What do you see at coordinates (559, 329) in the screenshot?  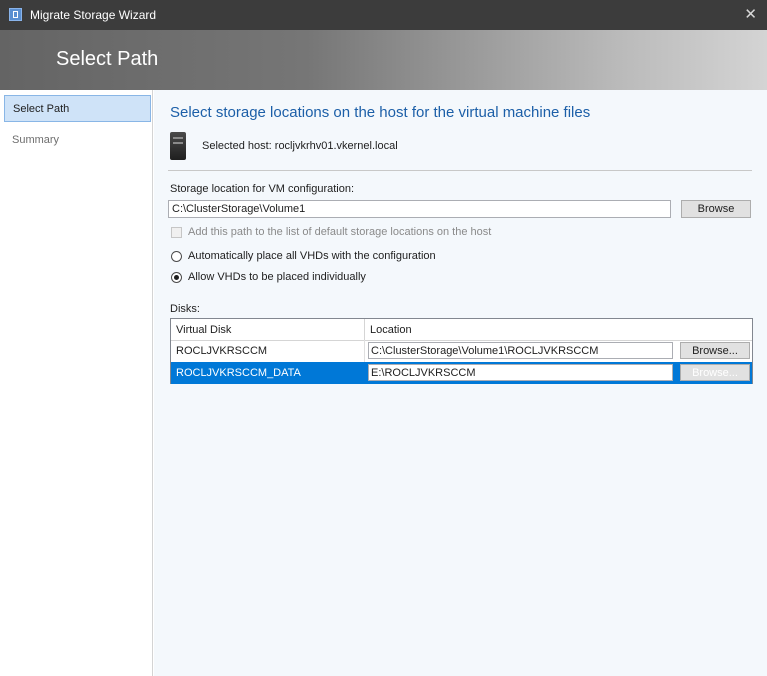 I see `column-header-location: Location` at bounding box center [559, 329].